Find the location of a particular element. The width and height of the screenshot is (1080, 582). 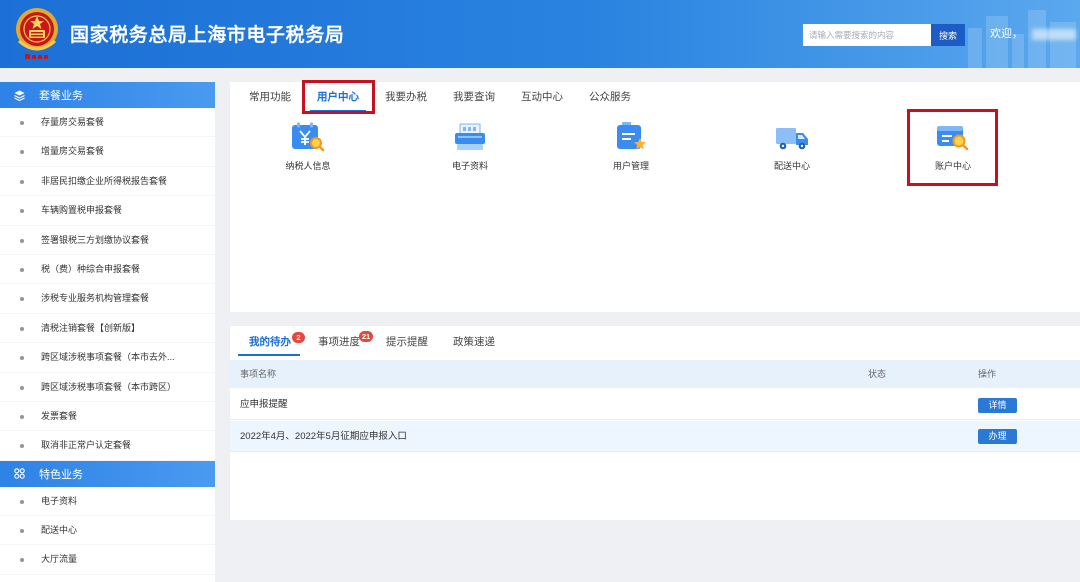

shortcut-user-management: 用户管理 is located at coordinates (631, 149).